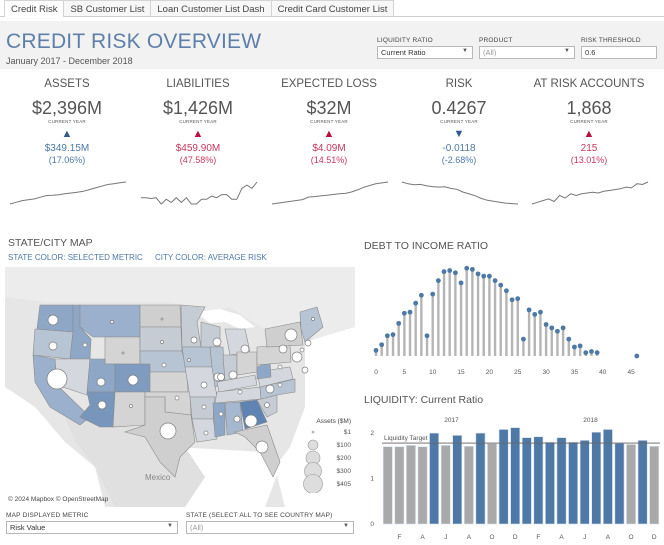 Image resolution: width=664 pixels, height=545 pixels. Describe the element at coordinates (211, 8) in the screenshot. I see `tab-loan-customer-list-dash: Loan Customer List Dash` at that location.